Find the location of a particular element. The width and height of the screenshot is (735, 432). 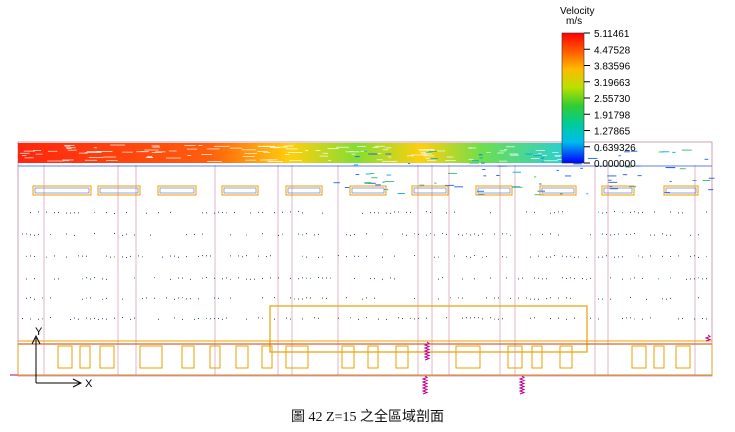

legend-tick-label: 2.55730 is located at coordinates (612, 99).